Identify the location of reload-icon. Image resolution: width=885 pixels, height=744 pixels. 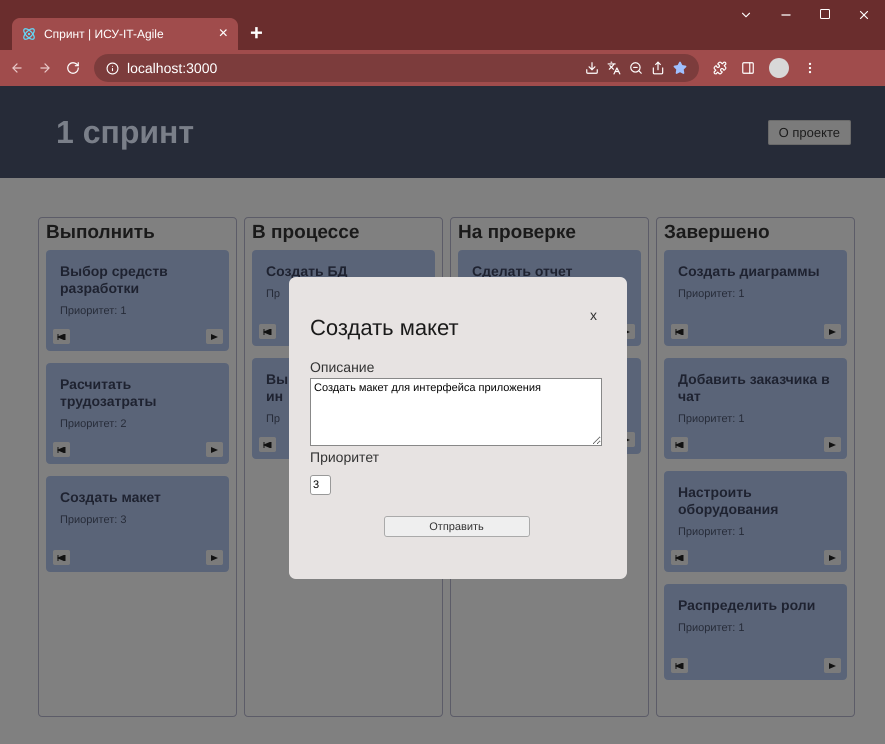
(73, 68).